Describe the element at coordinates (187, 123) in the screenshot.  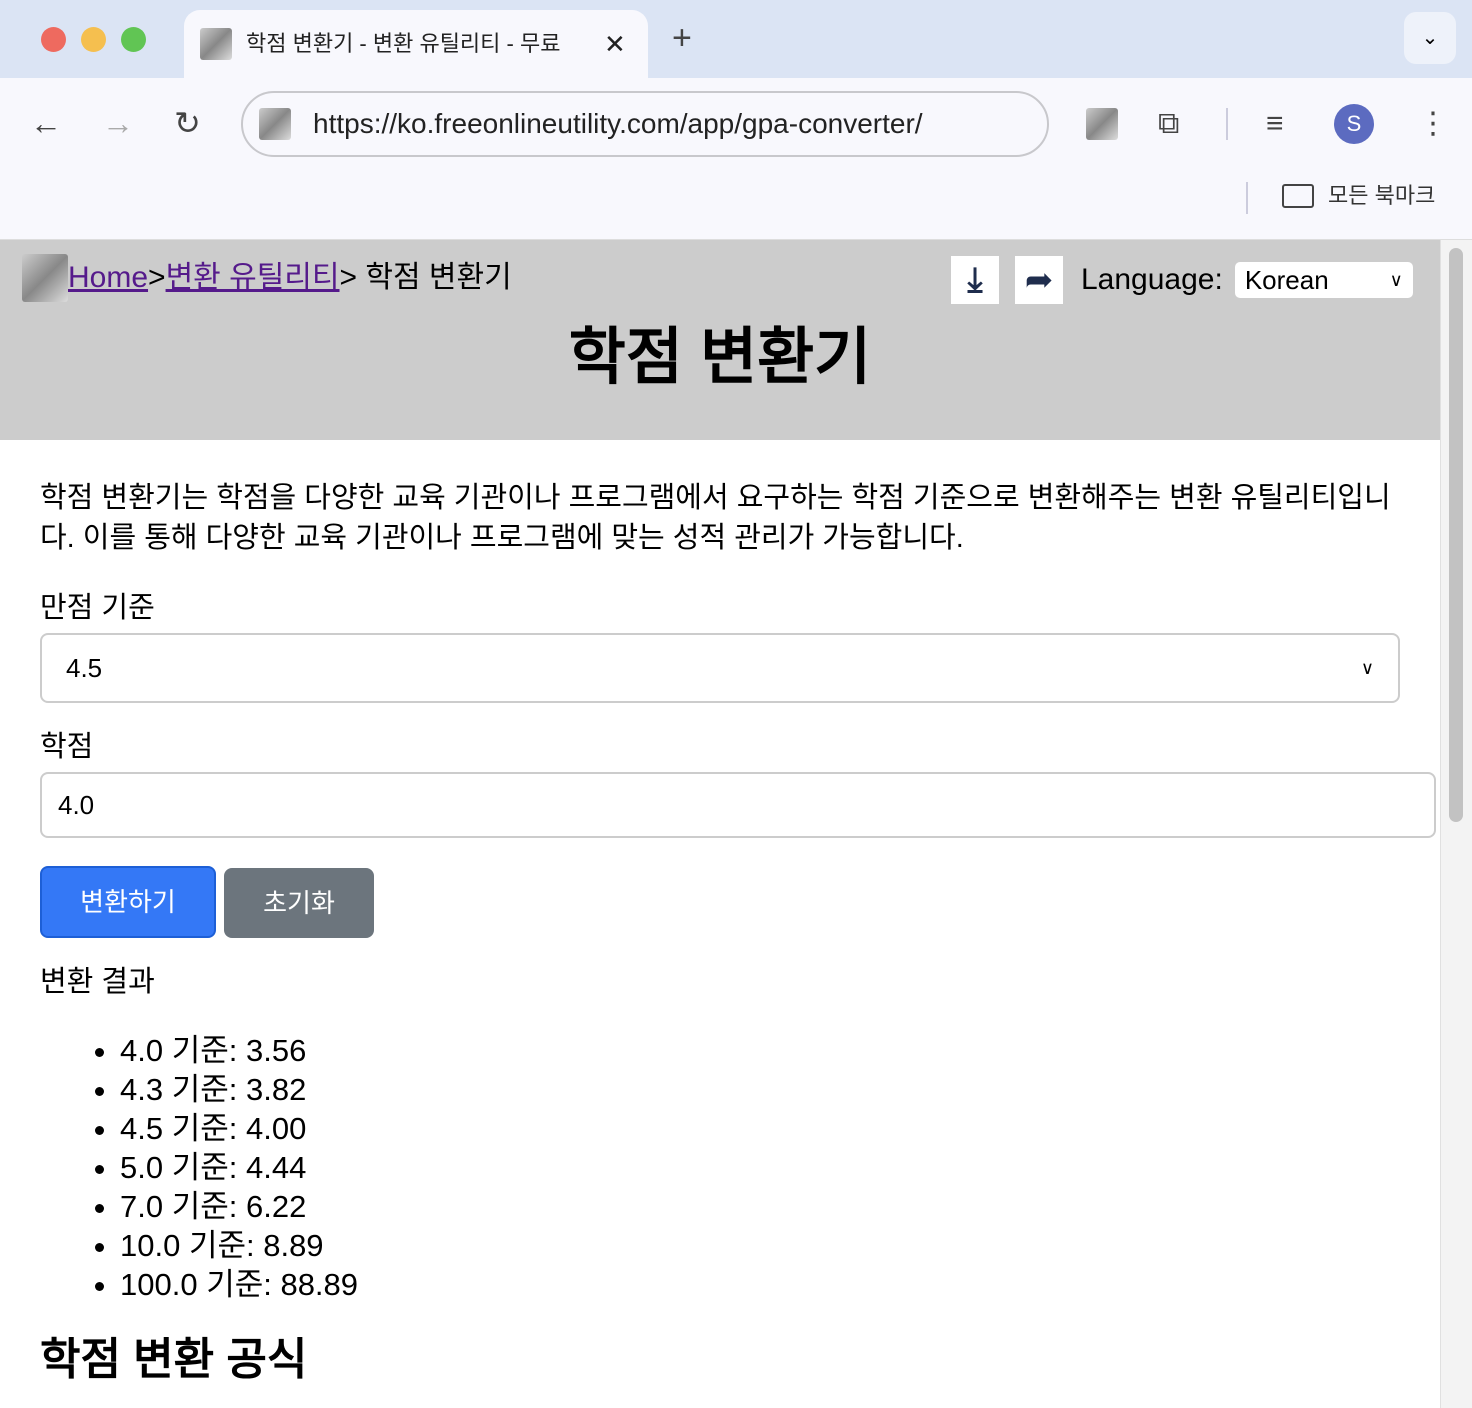
I see `reload-icon: ↻` at that location.